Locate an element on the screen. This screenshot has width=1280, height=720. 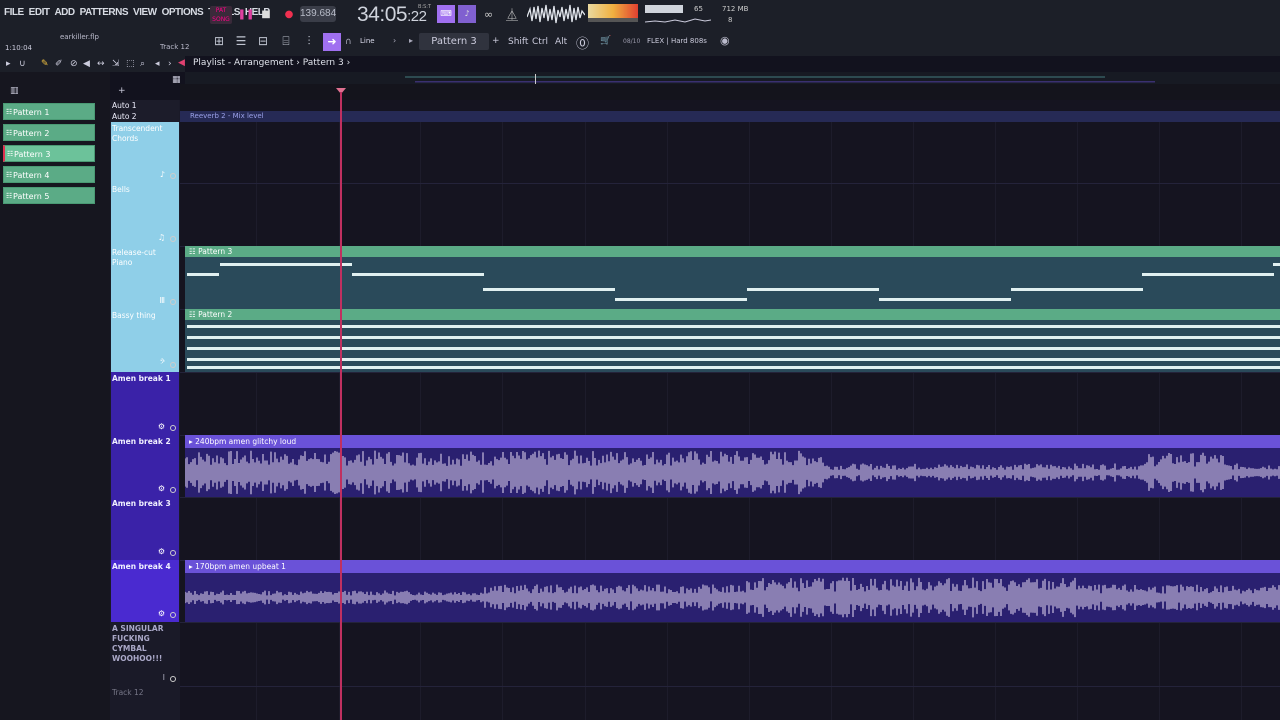
audio-clip: ▸ 170bpm amen upbeat 1 is located at coordinates (732, 591).